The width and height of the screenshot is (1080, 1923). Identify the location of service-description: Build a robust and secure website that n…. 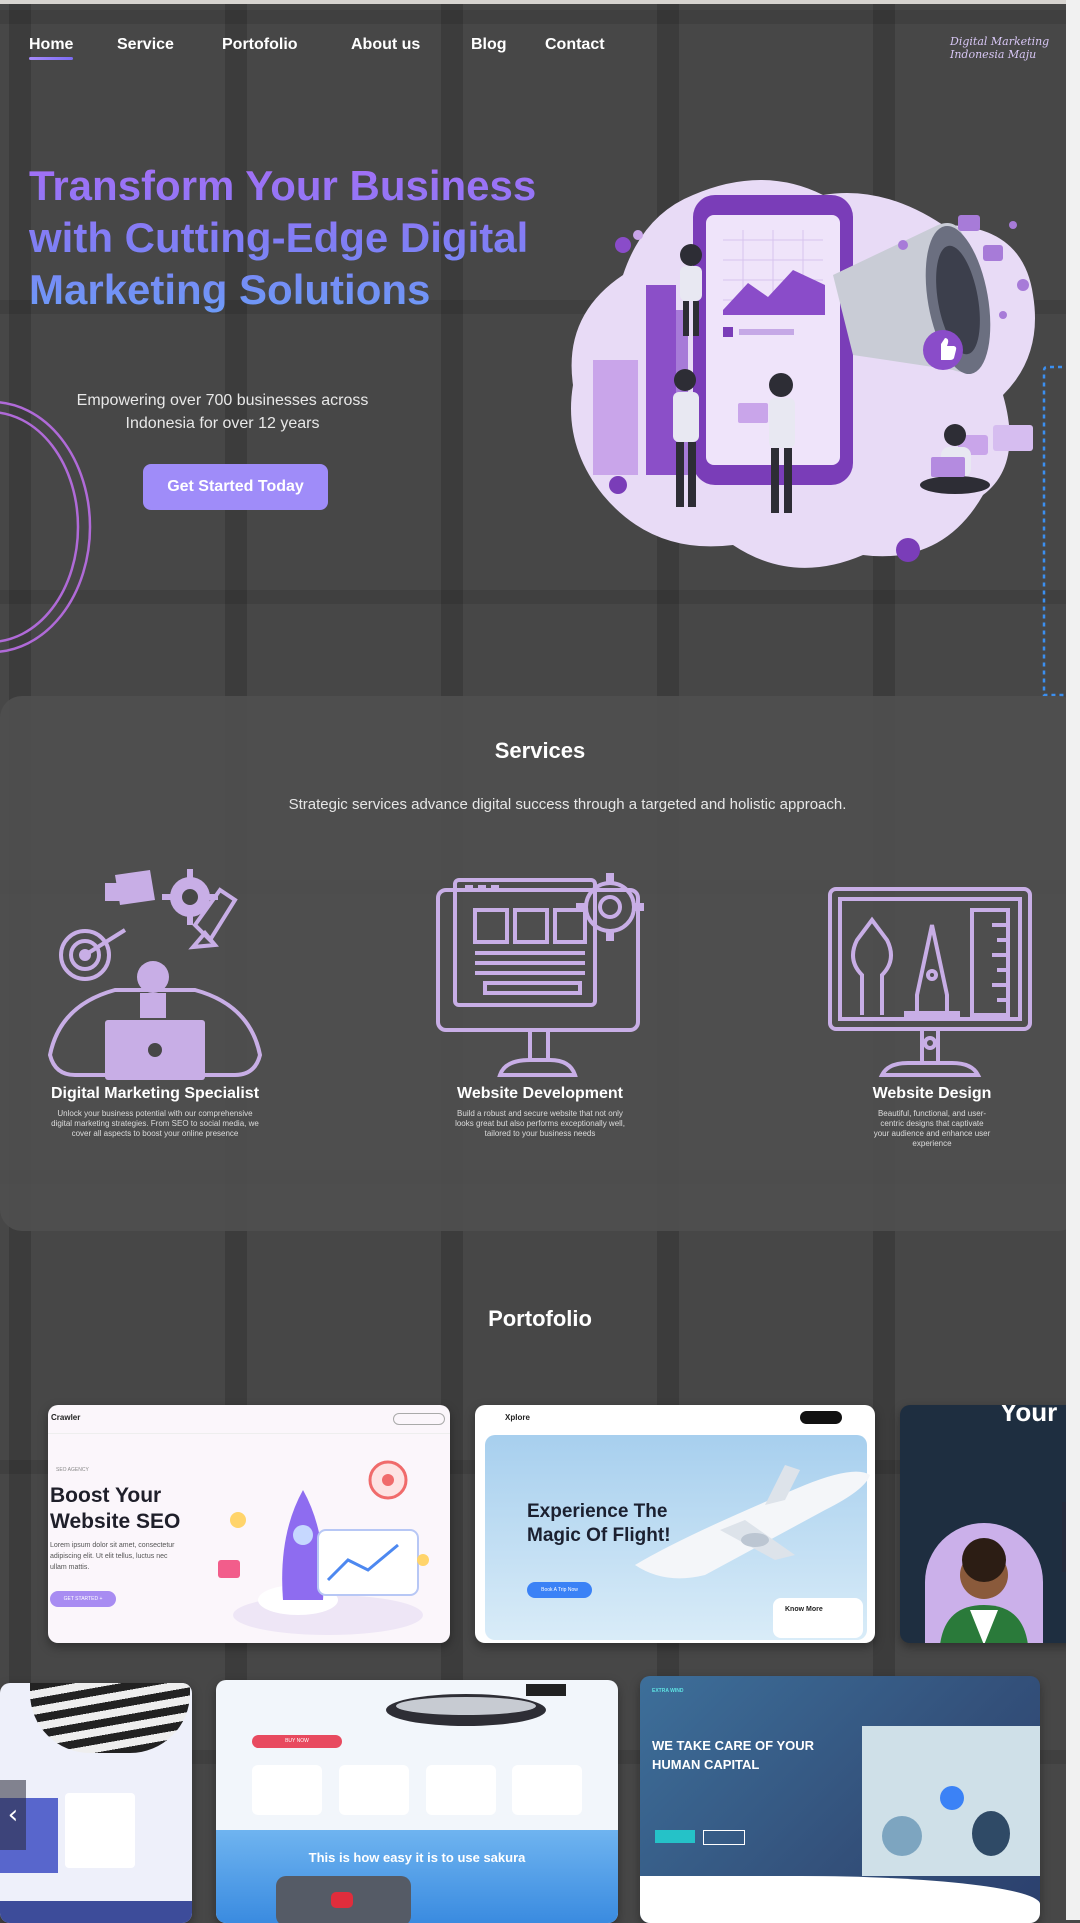
(540, 1123).